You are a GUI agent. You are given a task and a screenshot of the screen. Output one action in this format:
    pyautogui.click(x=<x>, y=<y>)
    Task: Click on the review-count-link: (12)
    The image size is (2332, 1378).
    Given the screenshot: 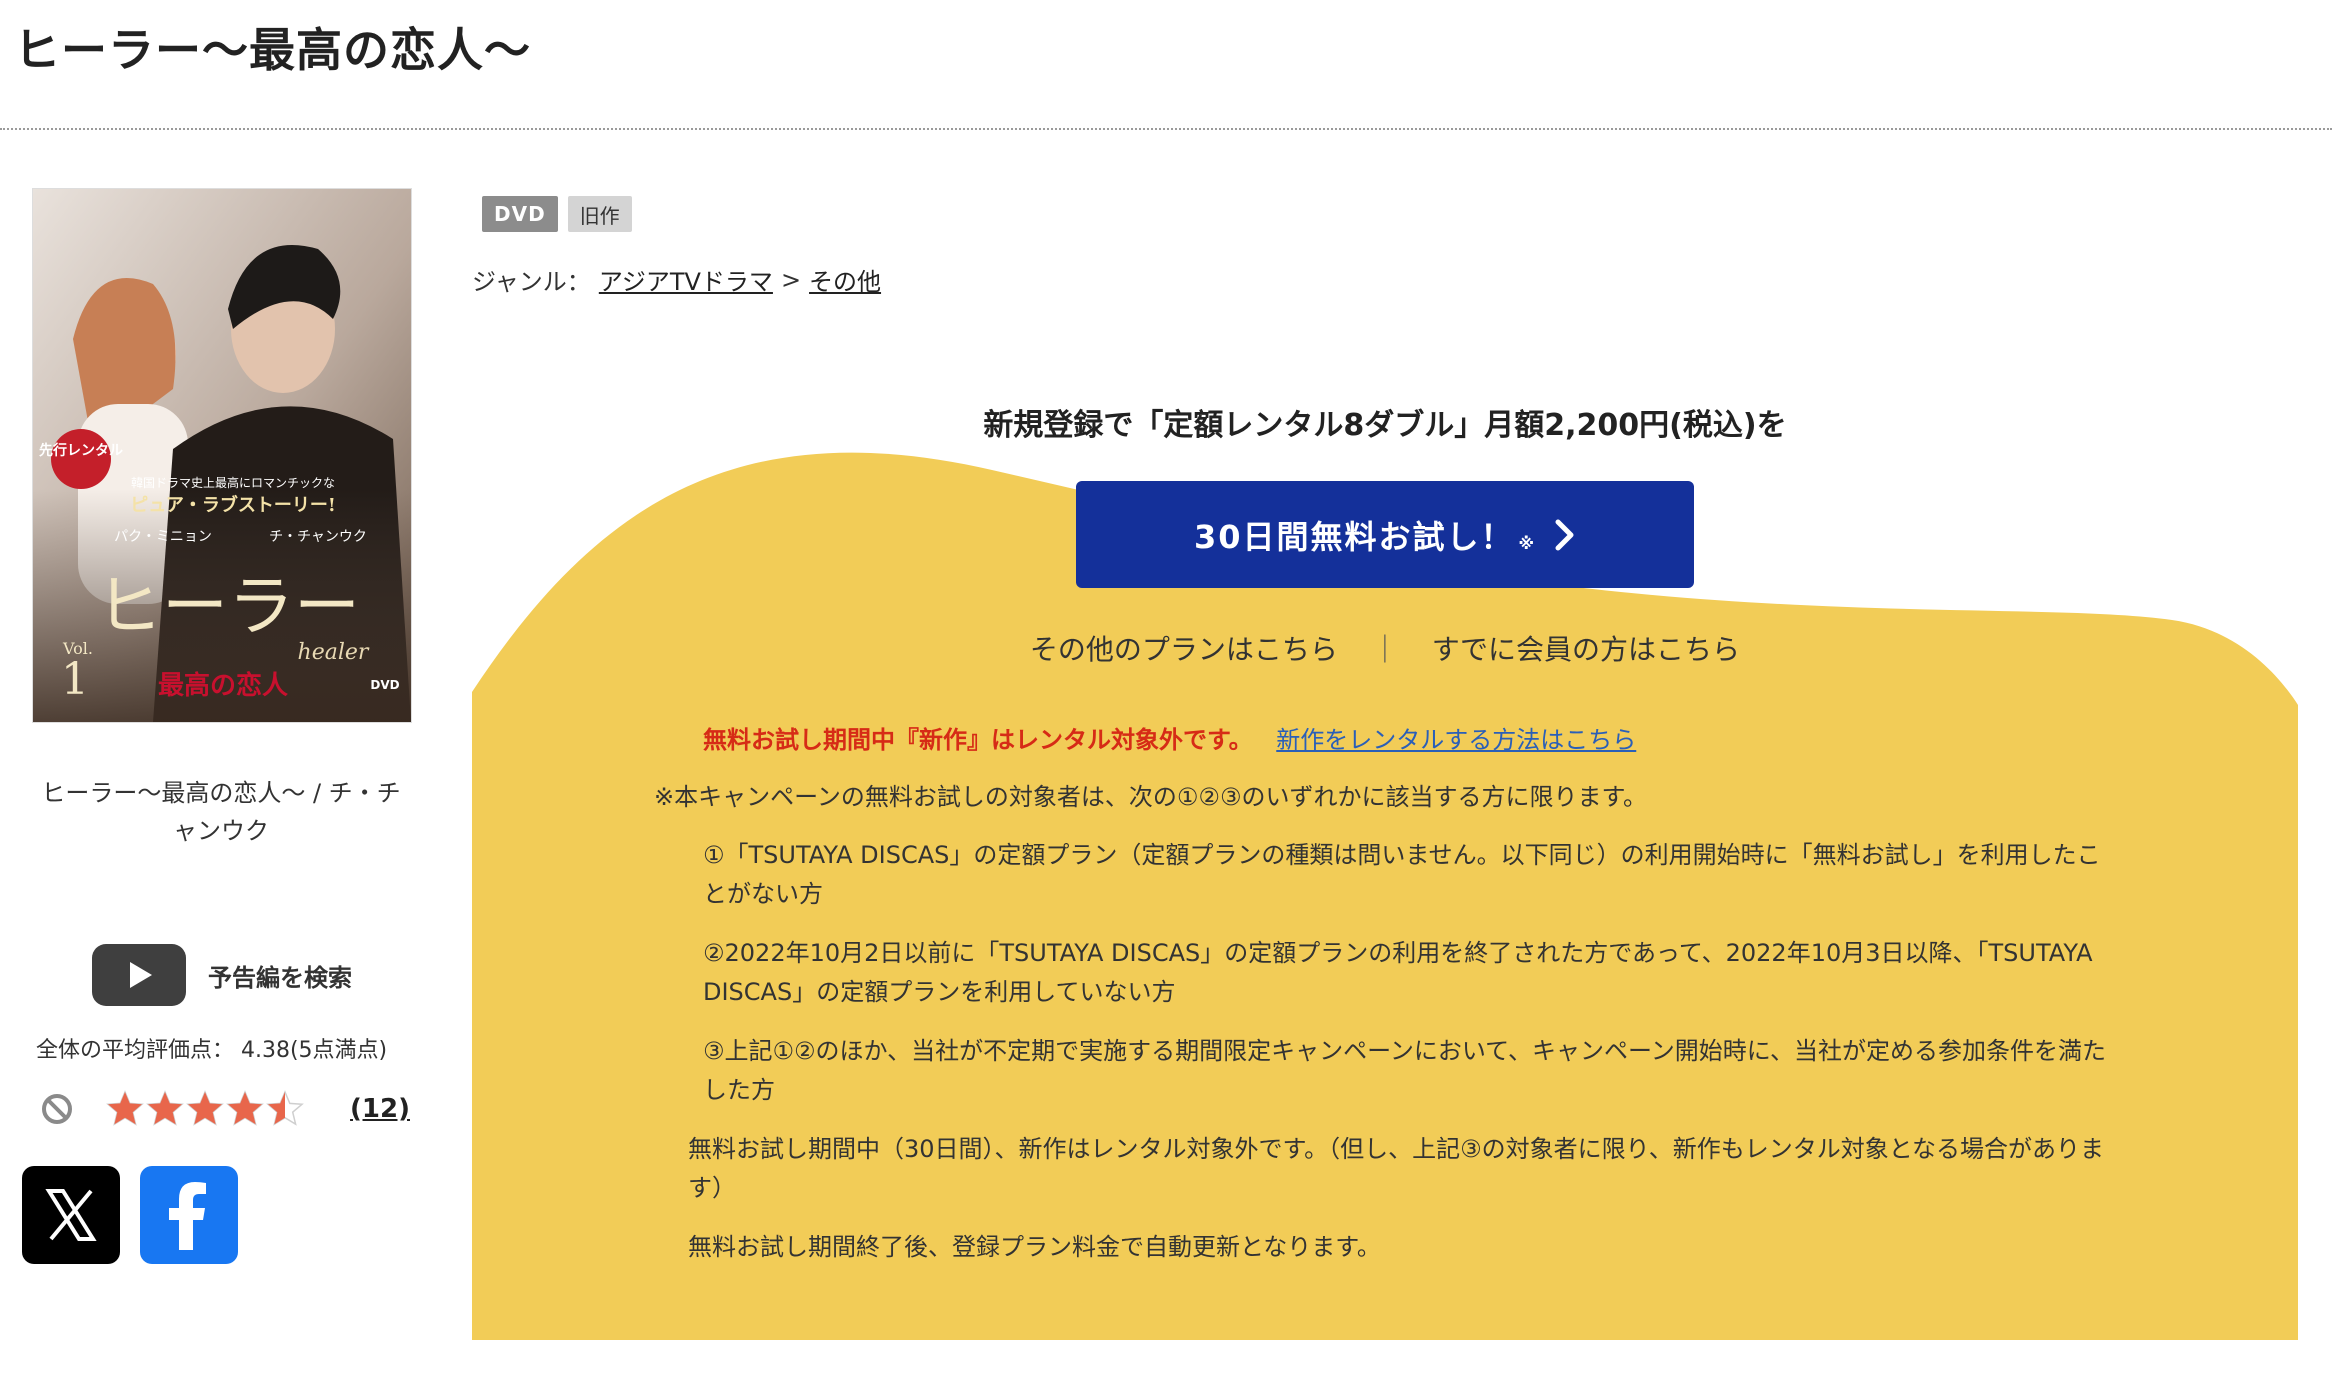 What is the action you would take?
    pyautogui.click(x=380, y=1109)
    